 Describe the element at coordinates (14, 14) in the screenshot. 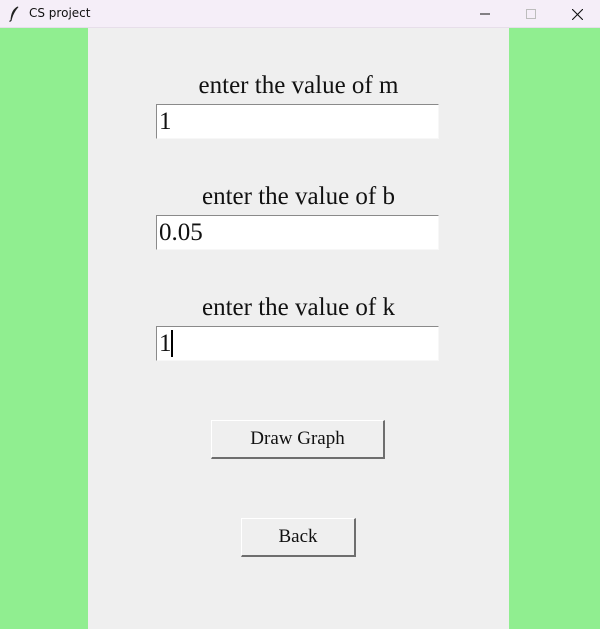

I see `feather-icon` at that location.